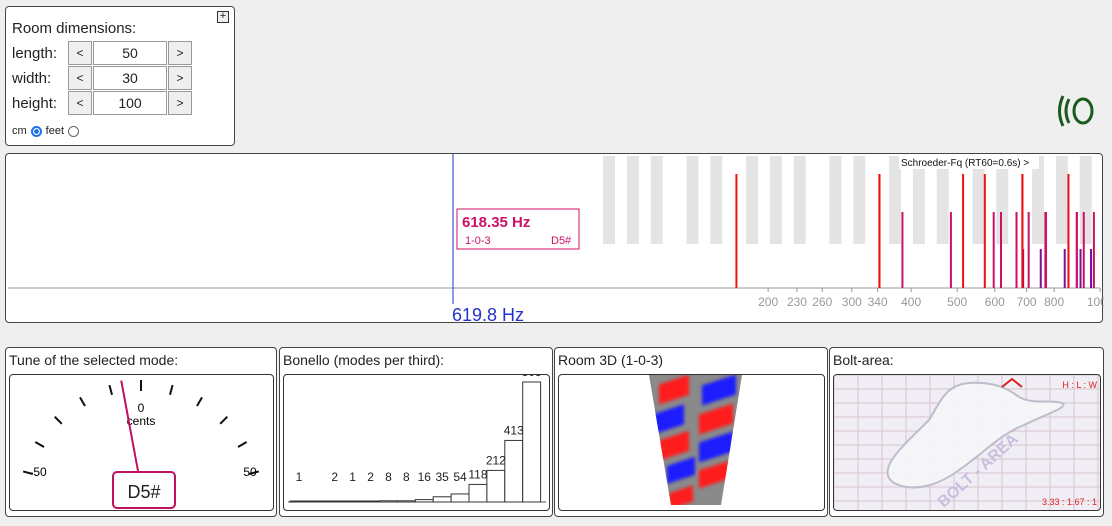 Image resolution: width=1112 pixels, height=526 pixels. Describe the element at coordinates (1077, 111) in the screenshot. I see `speaker-icon` at that location.